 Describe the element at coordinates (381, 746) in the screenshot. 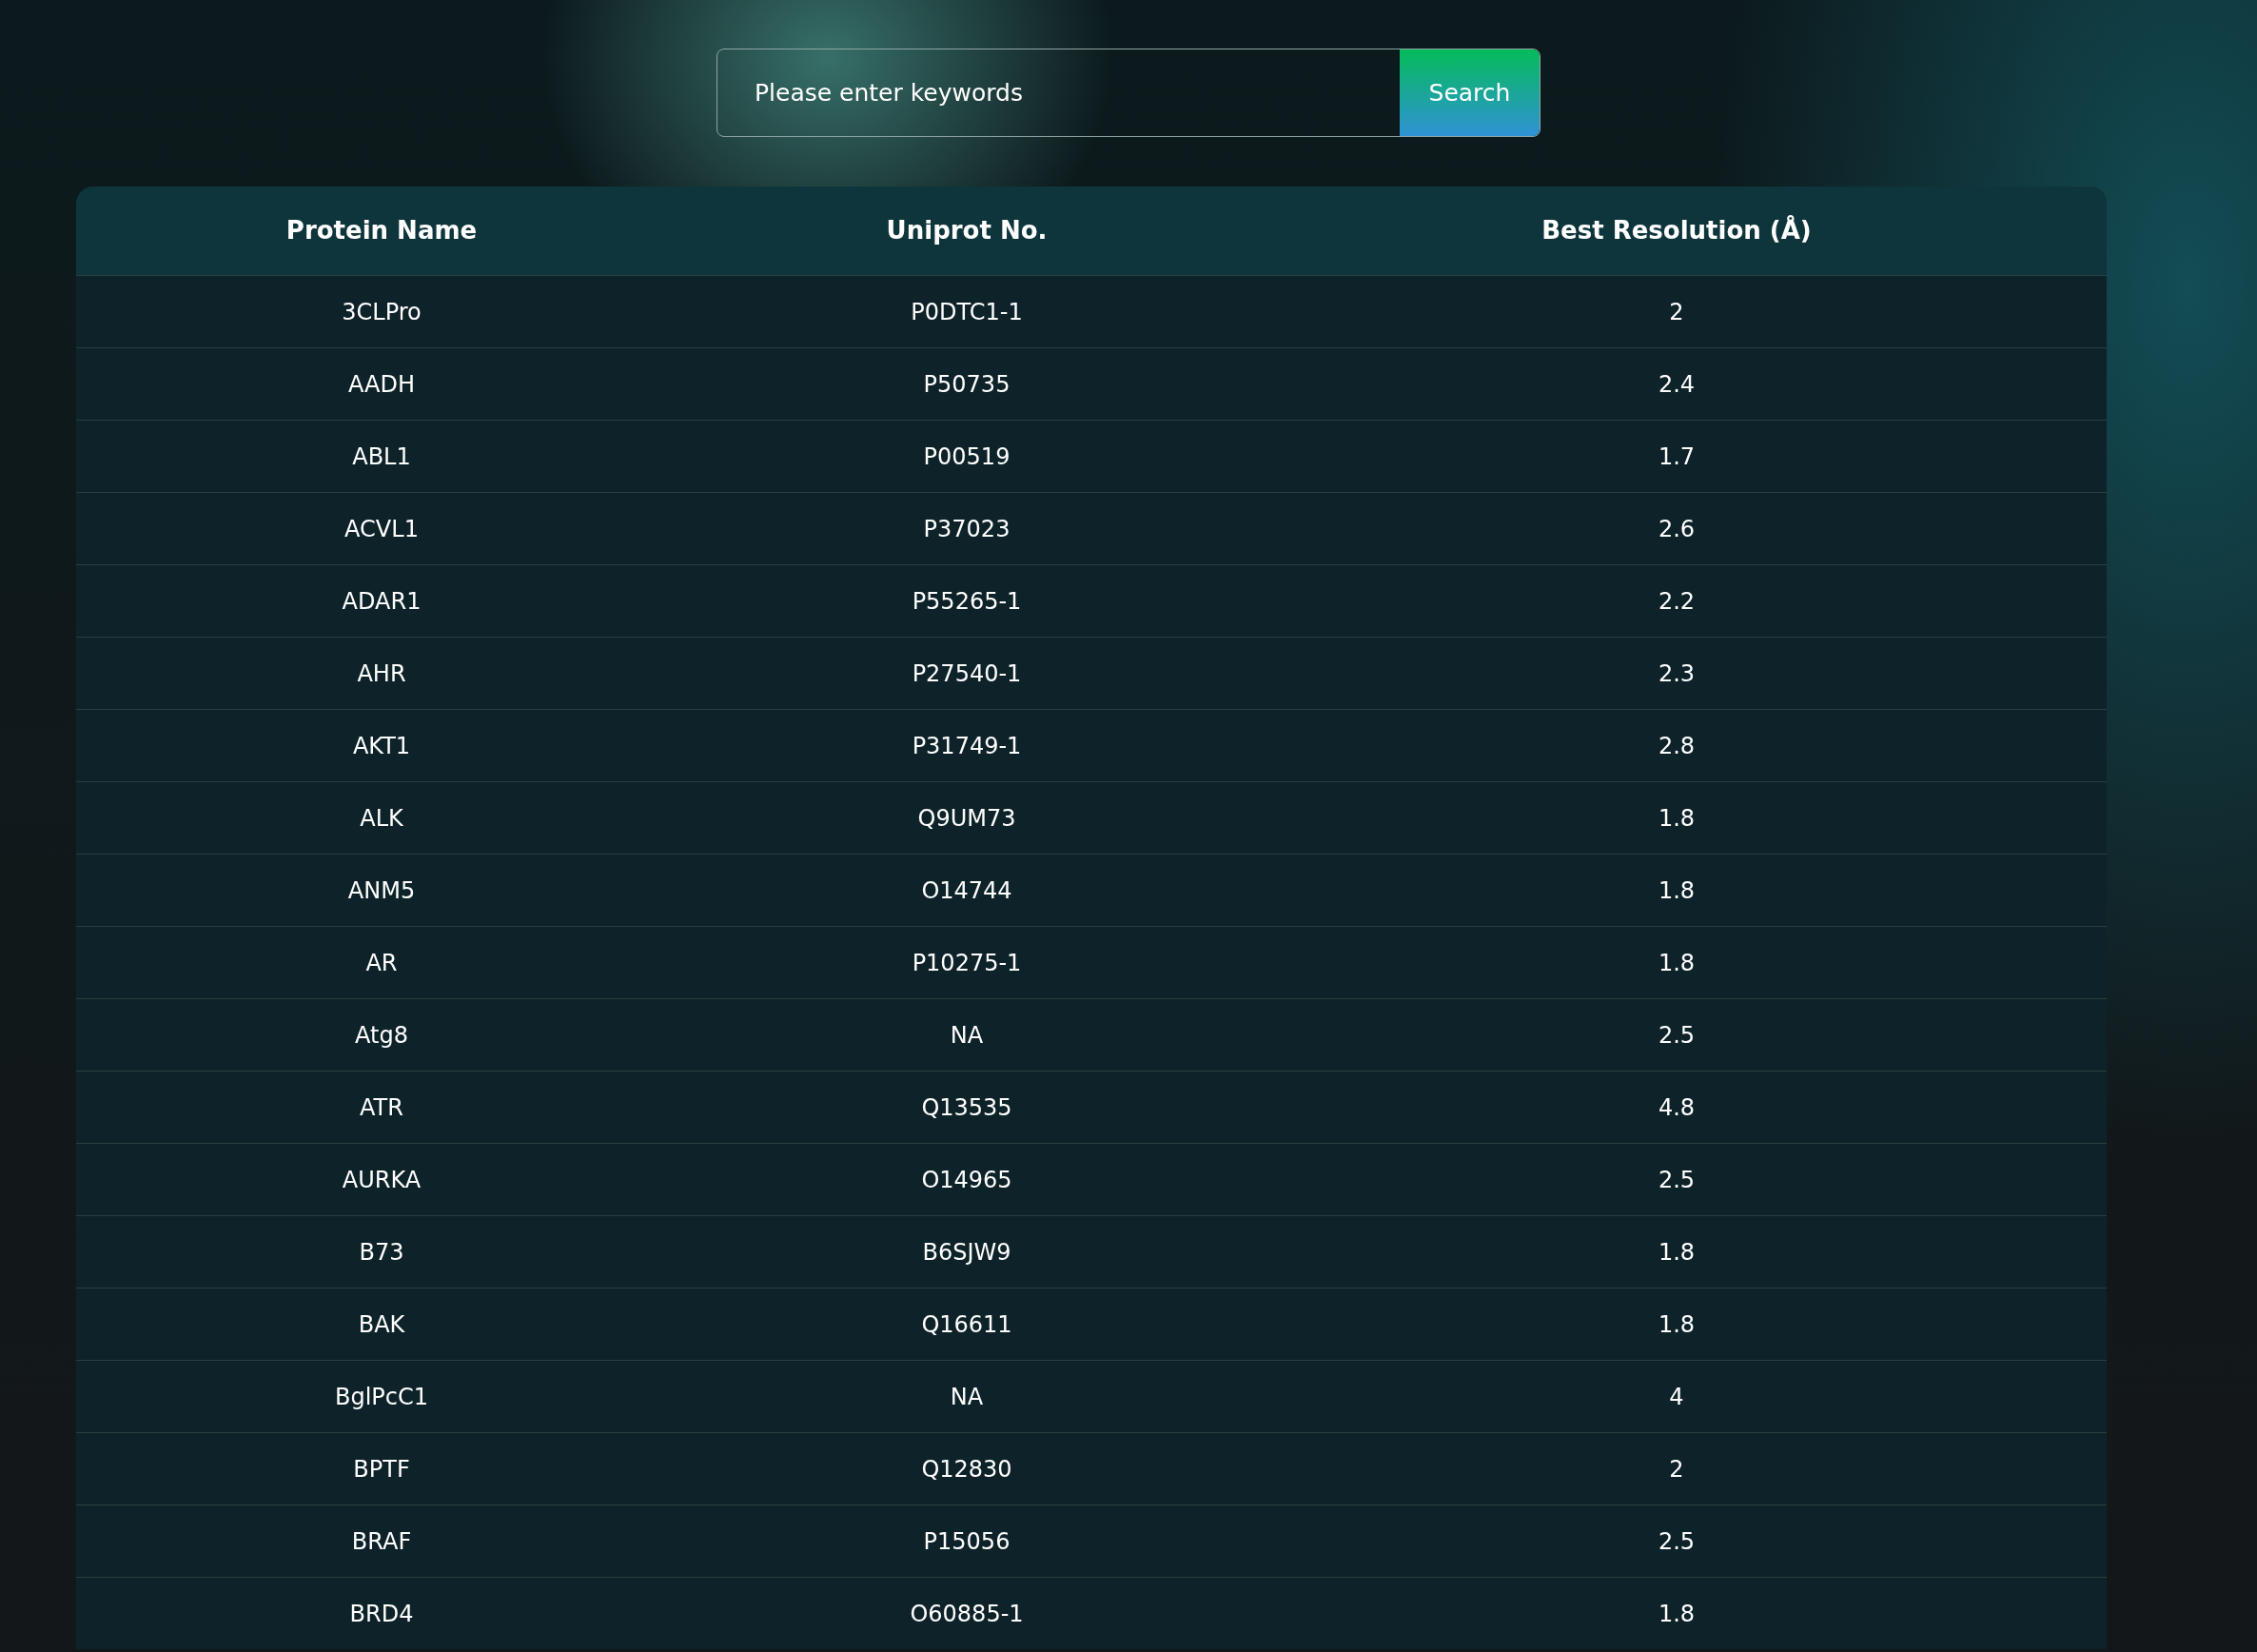

I see `table-cell-text: AKT1` at that location.